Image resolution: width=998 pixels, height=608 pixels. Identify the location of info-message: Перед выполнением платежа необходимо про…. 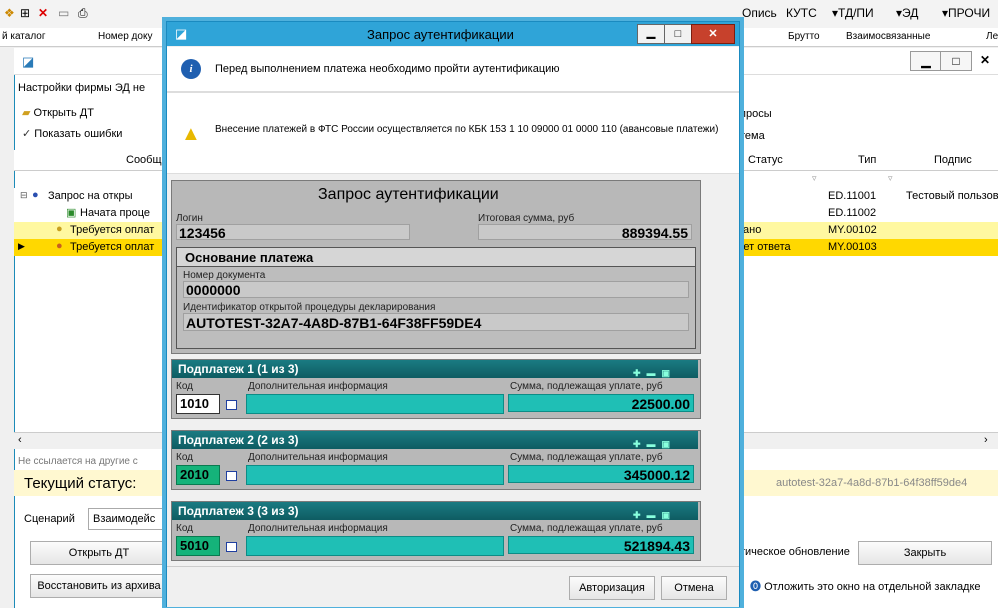
(387, 69).